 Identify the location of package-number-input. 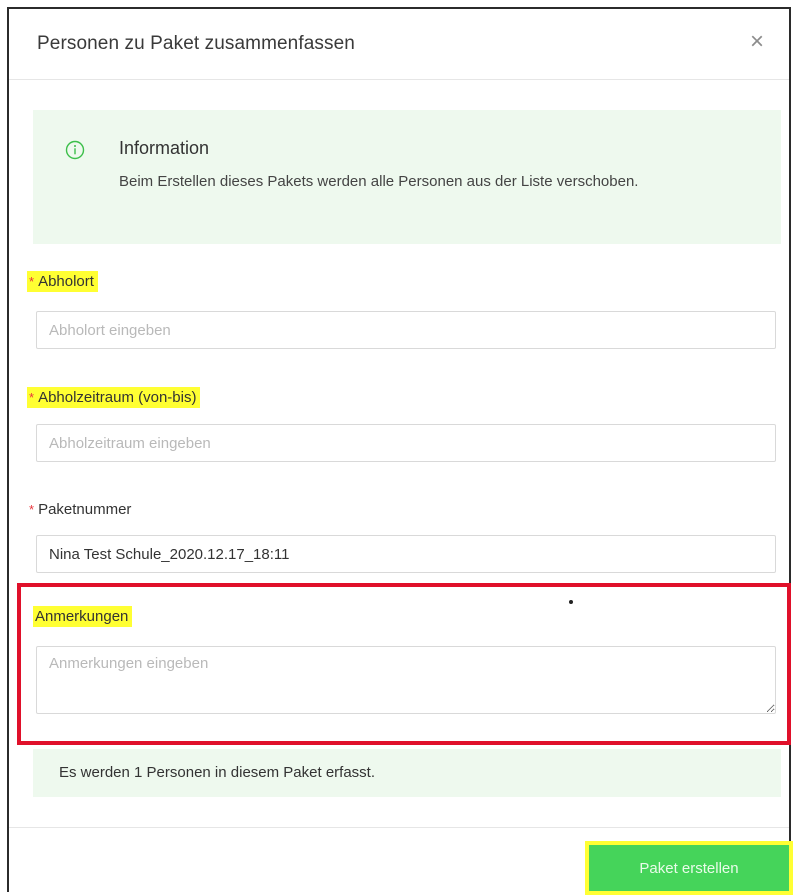
(406, 554).